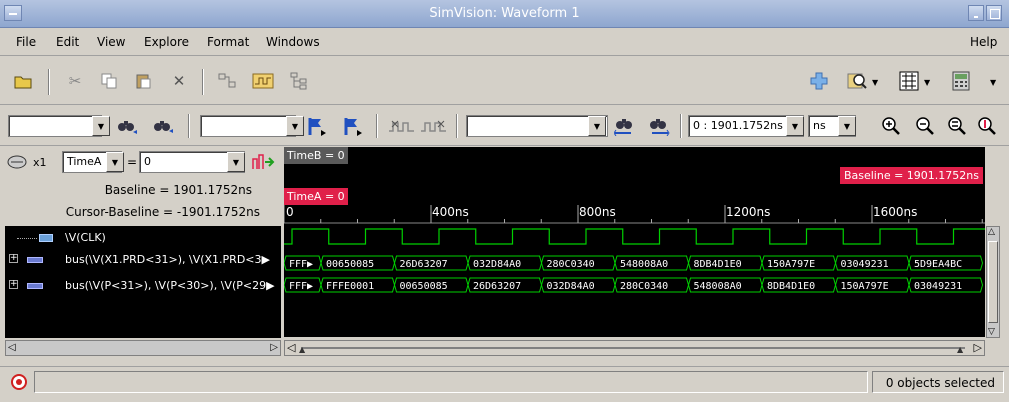 Image resolution: width=1009 pixels, height=402 pixels. What do you see at coordinates (983, 42) in the screenshot?
I see `menu-help: Help` at bounding box center [983, 42].